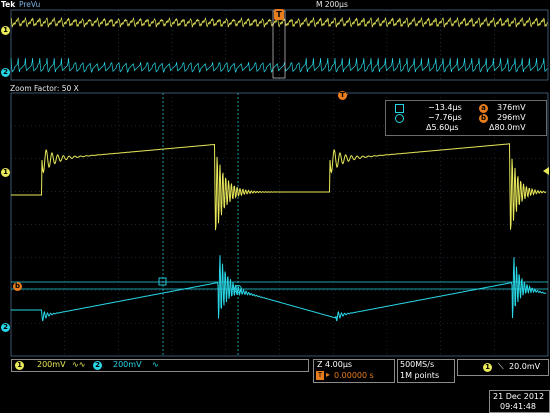 Image resolution: width=550 pixels, height=413 pixels. I want to click on time: 09:41:48, so click(518, 406).